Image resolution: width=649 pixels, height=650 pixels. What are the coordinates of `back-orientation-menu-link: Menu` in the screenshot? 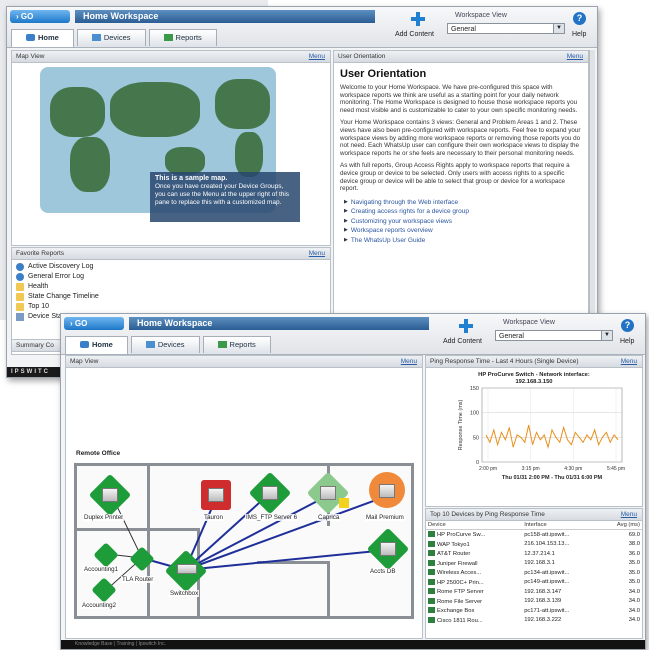 It's located at (575, 56).